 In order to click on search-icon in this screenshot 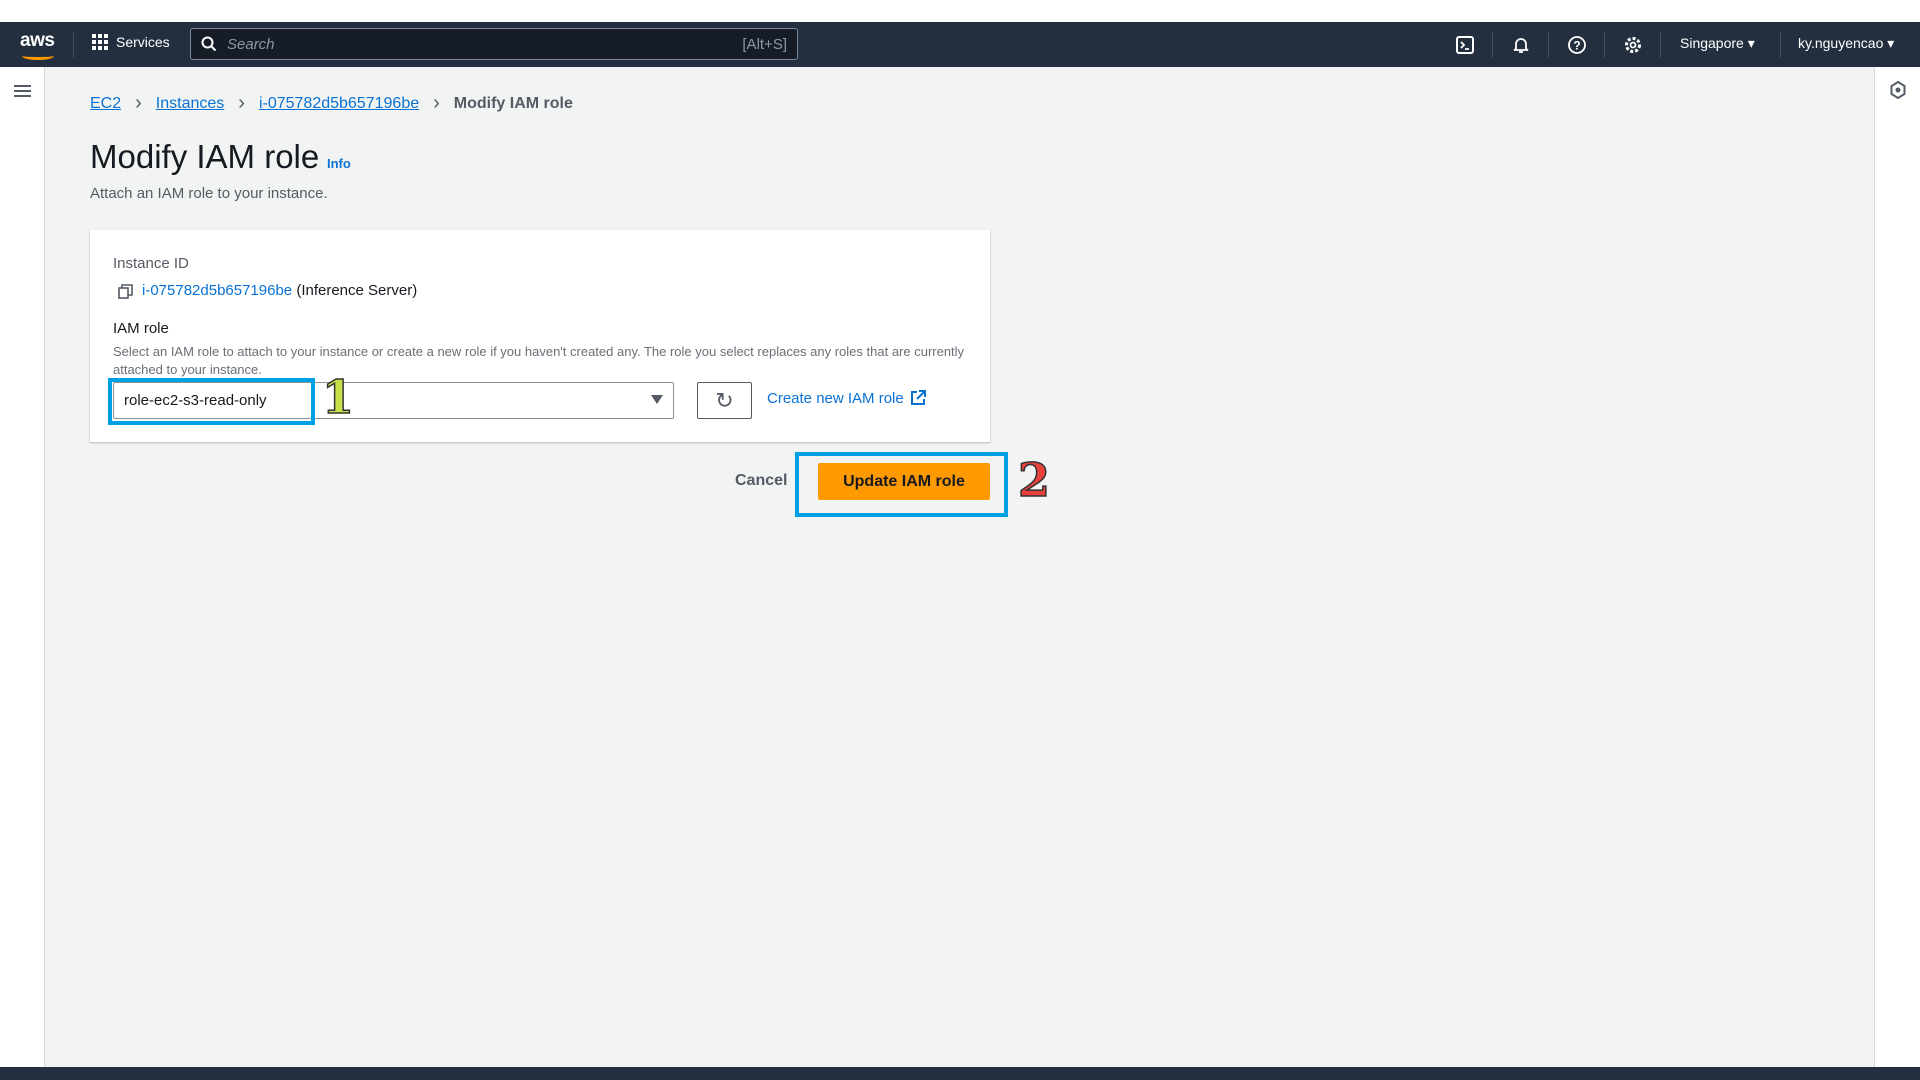, I will do `click(209, 44)`.